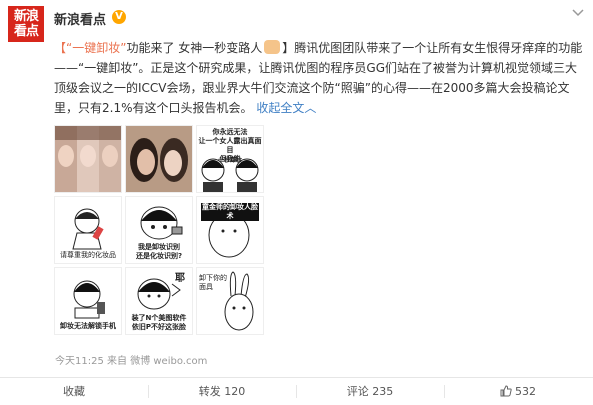 This screenshot has width=593, height=405. What do you see at coordinates (88, 255) in the screenshot?
I see `meme-caption: 请尊重我的化妆品` at bounding box center [88, 255].